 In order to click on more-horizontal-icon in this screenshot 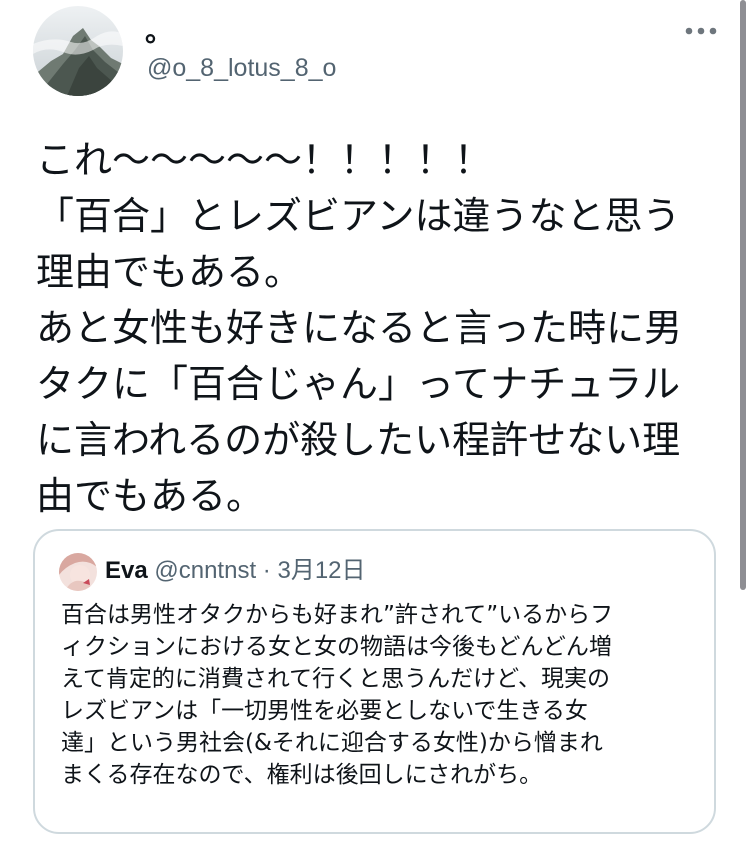, I will do `click(701, 31)`.